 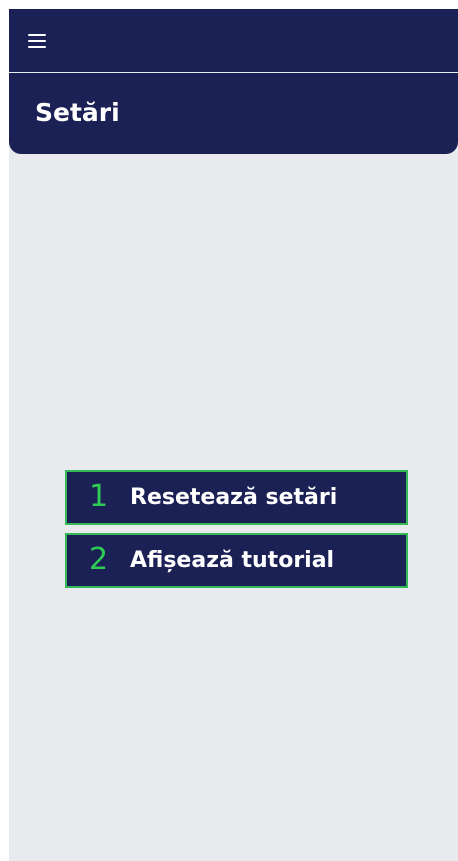 I want to click on reset-settings-label: Resetează setări, so click(x=234, y=497).